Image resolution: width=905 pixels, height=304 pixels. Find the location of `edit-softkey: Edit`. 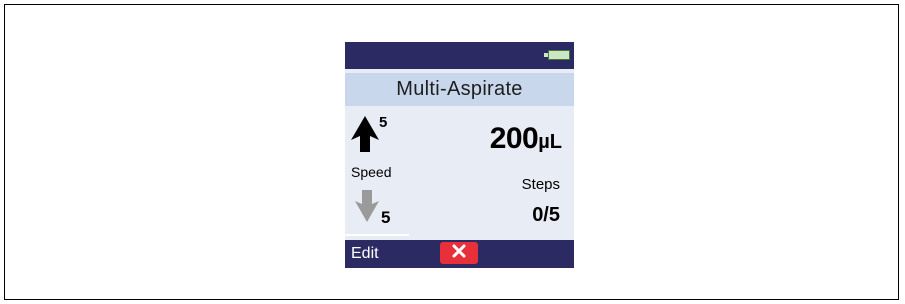

edit-softkey: Edit is located at coordinates (365, 254).